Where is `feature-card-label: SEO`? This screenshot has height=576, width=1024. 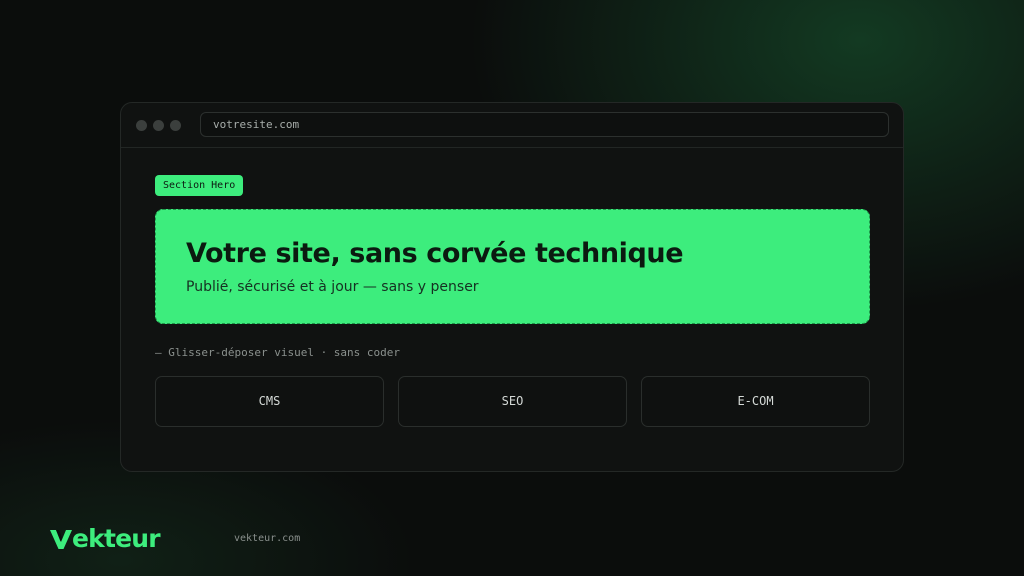
feature-card-label: SEO is located at coordinates (512, 401).